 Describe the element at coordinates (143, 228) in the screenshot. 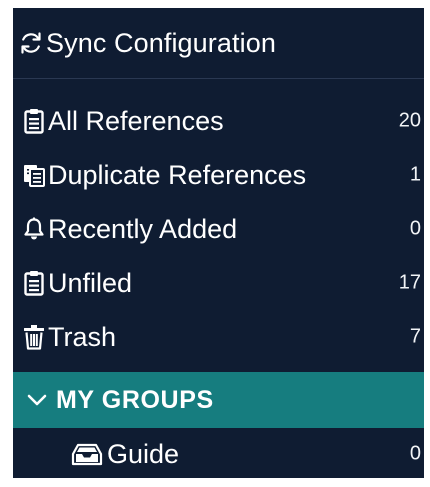

I see `sidebar-item-label: Recently Added` at that location.